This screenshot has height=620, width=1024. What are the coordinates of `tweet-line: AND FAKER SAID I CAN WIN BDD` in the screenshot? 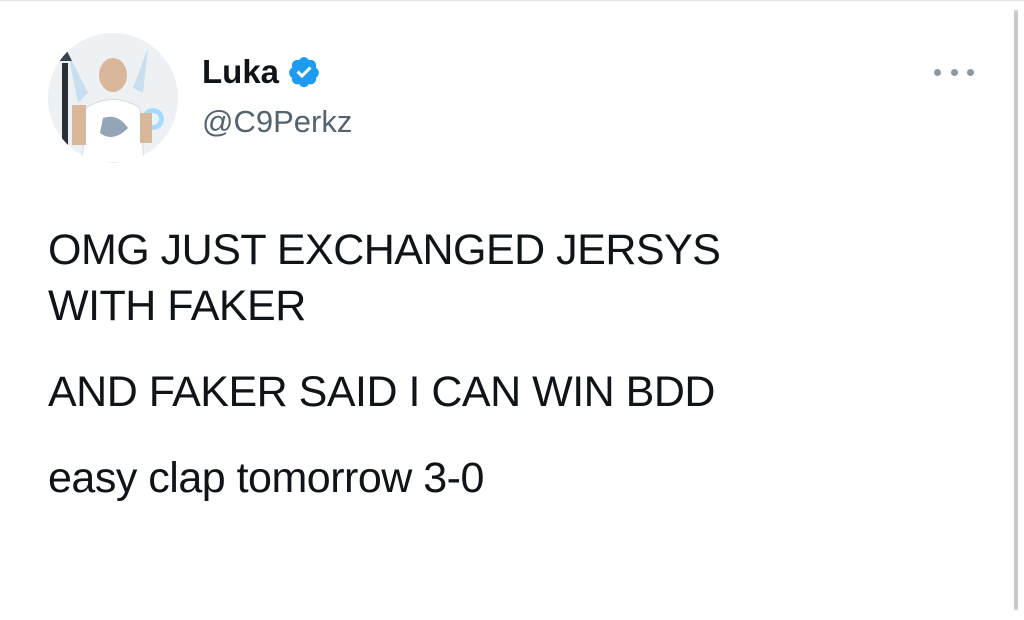 It's located at (381, 392).